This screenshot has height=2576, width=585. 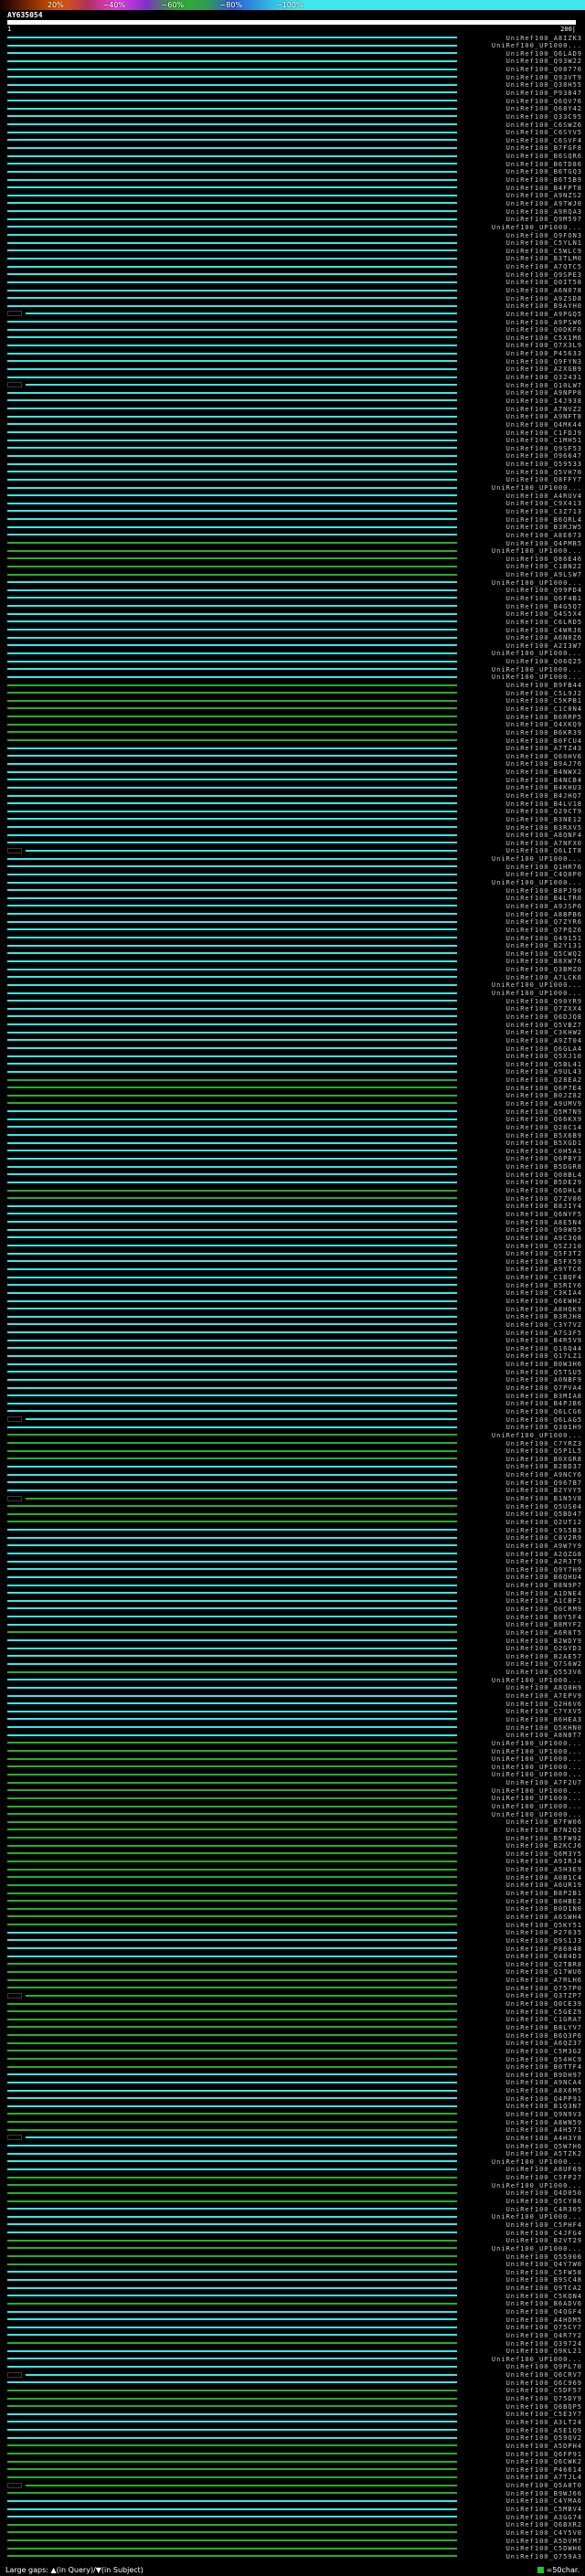 I want to click on hit-row: UniRef100_A7LCK6, so click(x=293, y=977).